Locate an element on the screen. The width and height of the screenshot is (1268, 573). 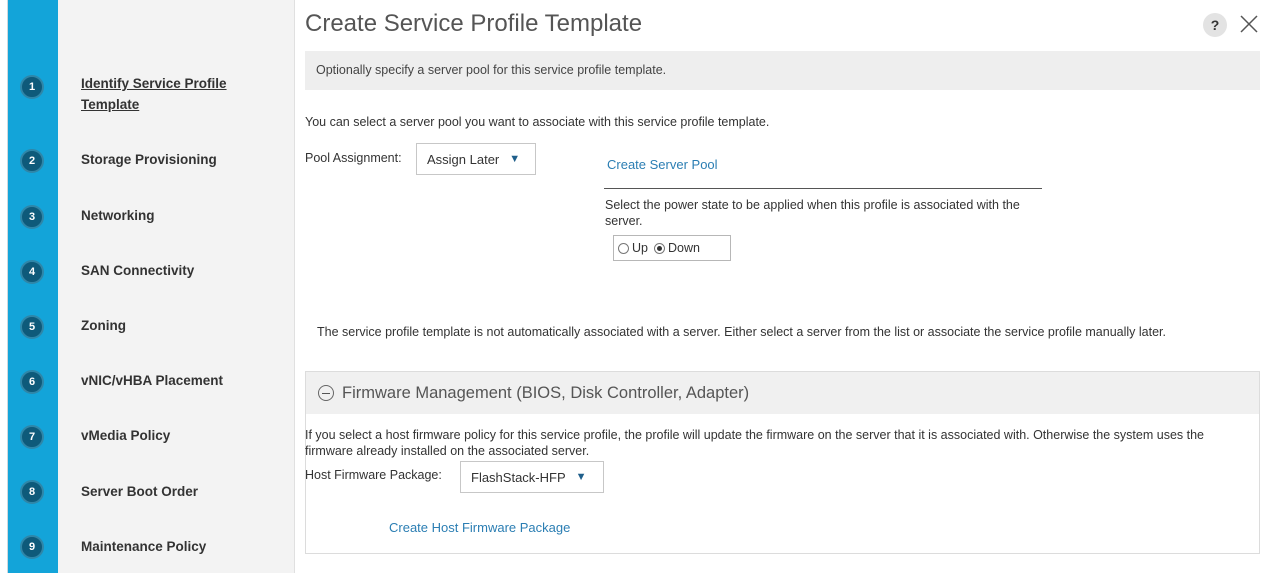
step-maintenance-policy: Maintenance Policy is located at coordinates (143, 546).